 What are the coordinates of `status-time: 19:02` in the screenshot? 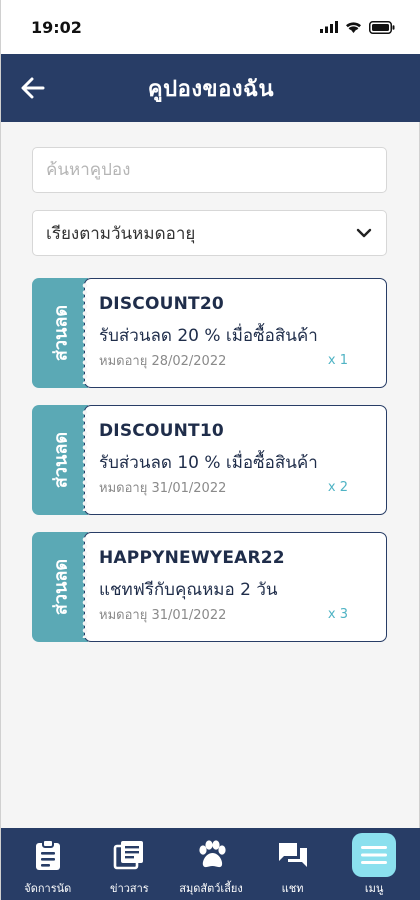 It's located at (56, 27).